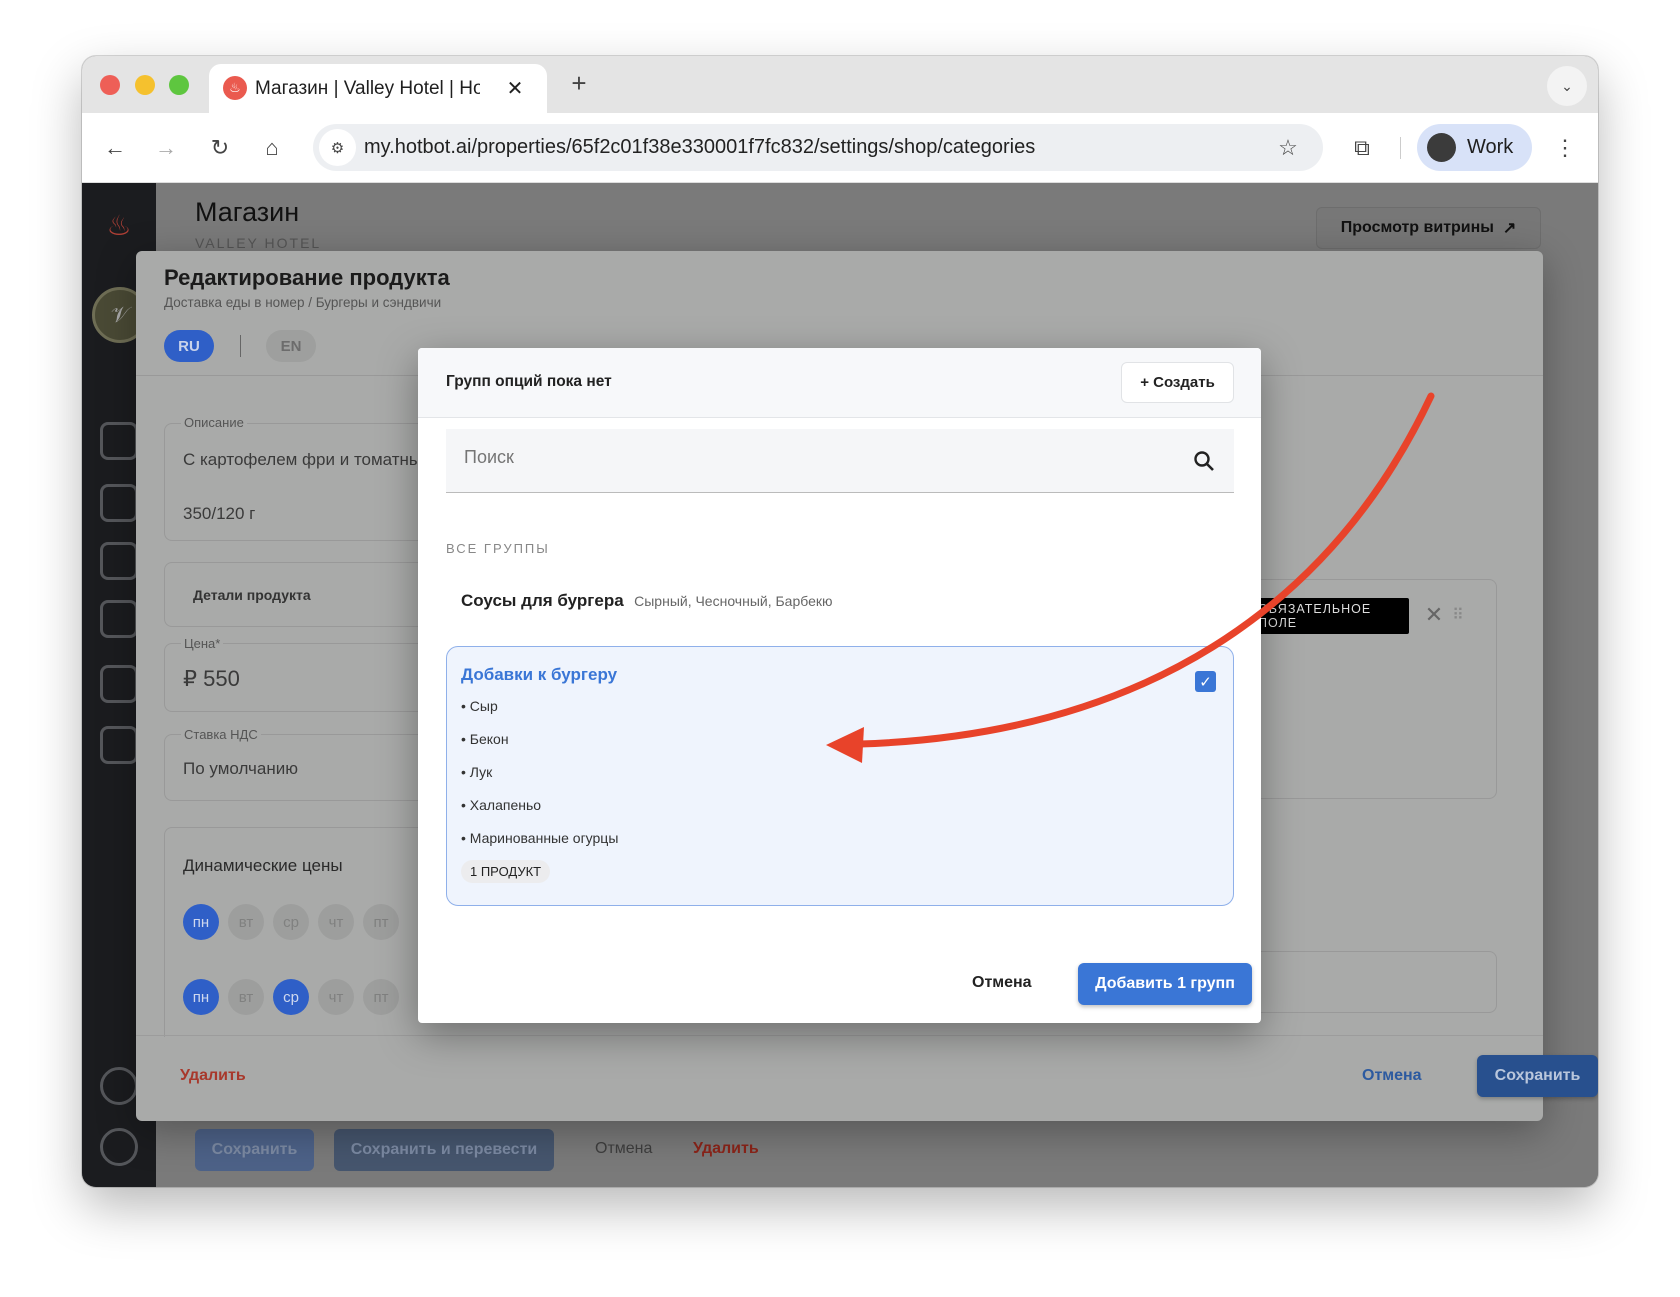 The image size is (1680, 1297). I want to click on settings-gear-icon, so click(119, 1086).